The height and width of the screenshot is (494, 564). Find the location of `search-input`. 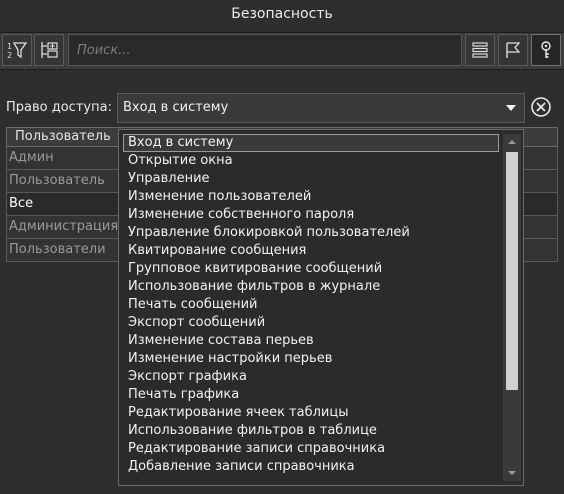

search-input is located at coordinates (265, 50).